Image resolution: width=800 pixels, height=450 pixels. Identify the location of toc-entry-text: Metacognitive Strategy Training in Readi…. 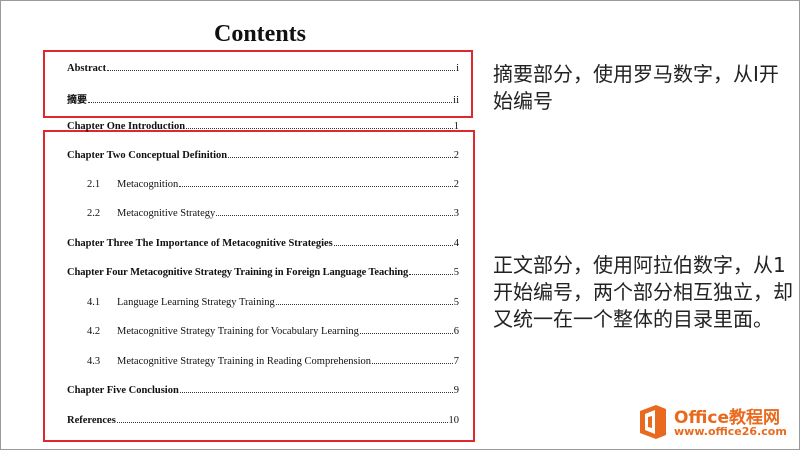
(244, 361).